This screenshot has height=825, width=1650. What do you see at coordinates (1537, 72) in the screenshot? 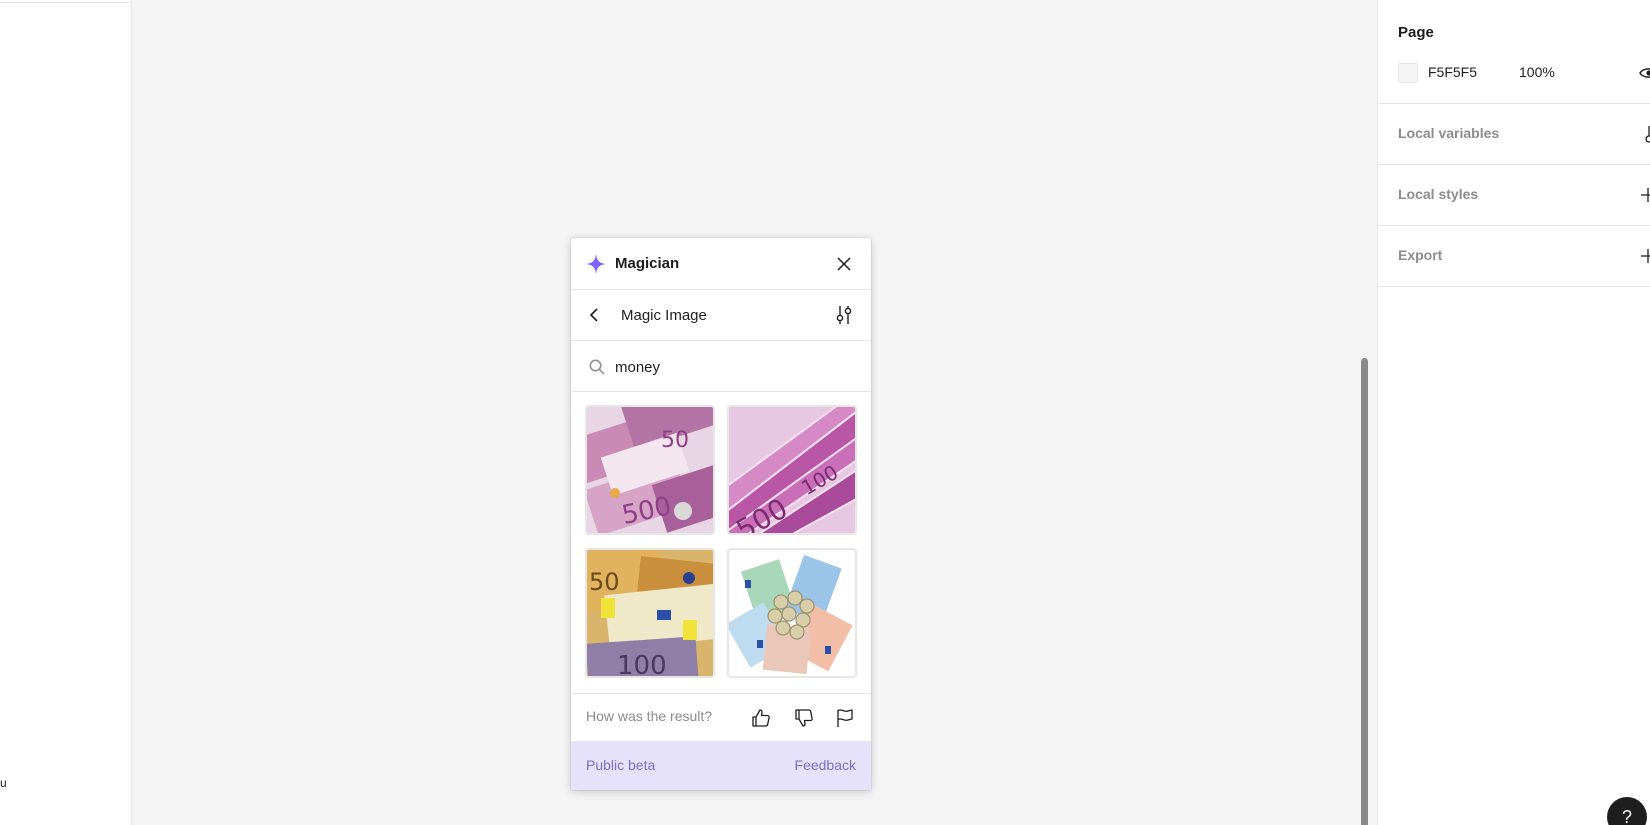
I see `page-color-opacity: 100%` at bounding box center [1537, 72].